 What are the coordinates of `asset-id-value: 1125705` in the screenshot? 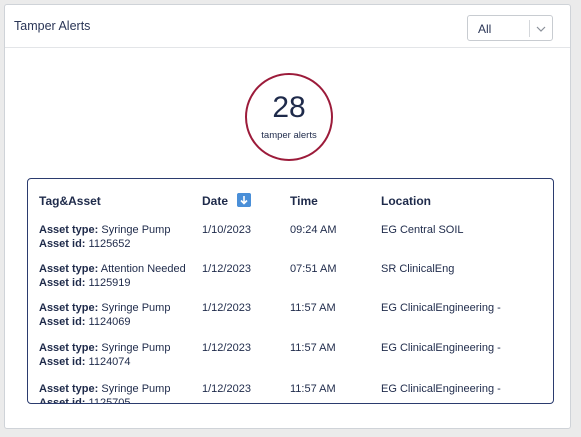 It's located at (109, 400).